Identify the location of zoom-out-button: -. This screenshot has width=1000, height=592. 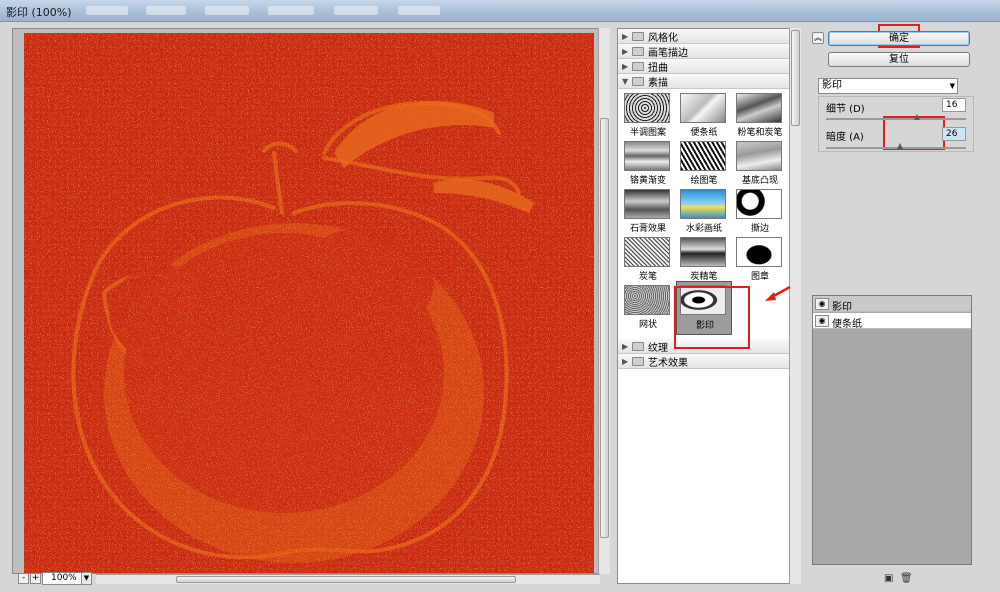
(23, 578).